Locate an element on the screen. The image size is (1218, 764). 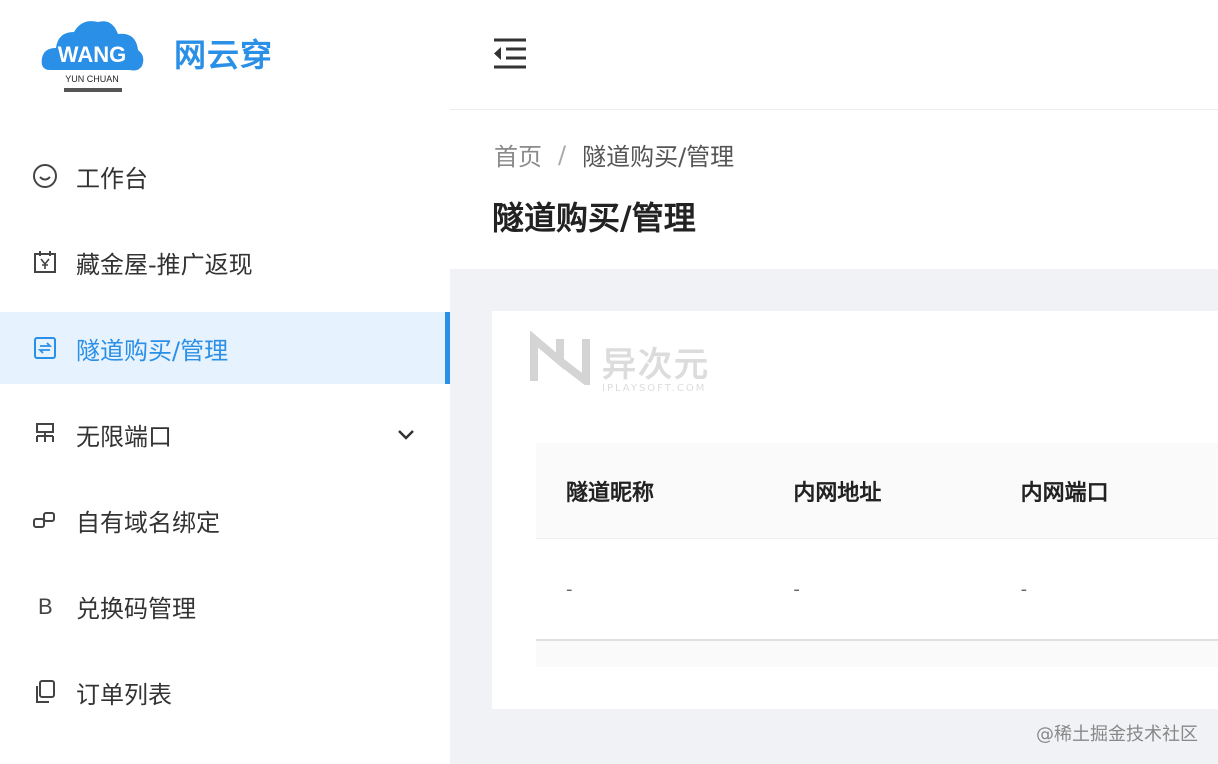
breadcrumb: 首页 / 隧道购买/管理 is located at coordinates (614, 154).